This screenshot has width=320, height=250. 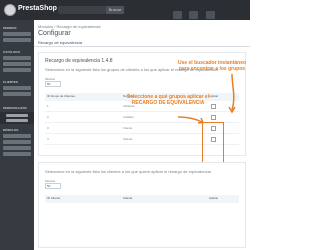 What do you see at coordinates (191, 120) in the screenshot?
I see `arrow-annotation-select-icon` at bounding box center [191, 120].